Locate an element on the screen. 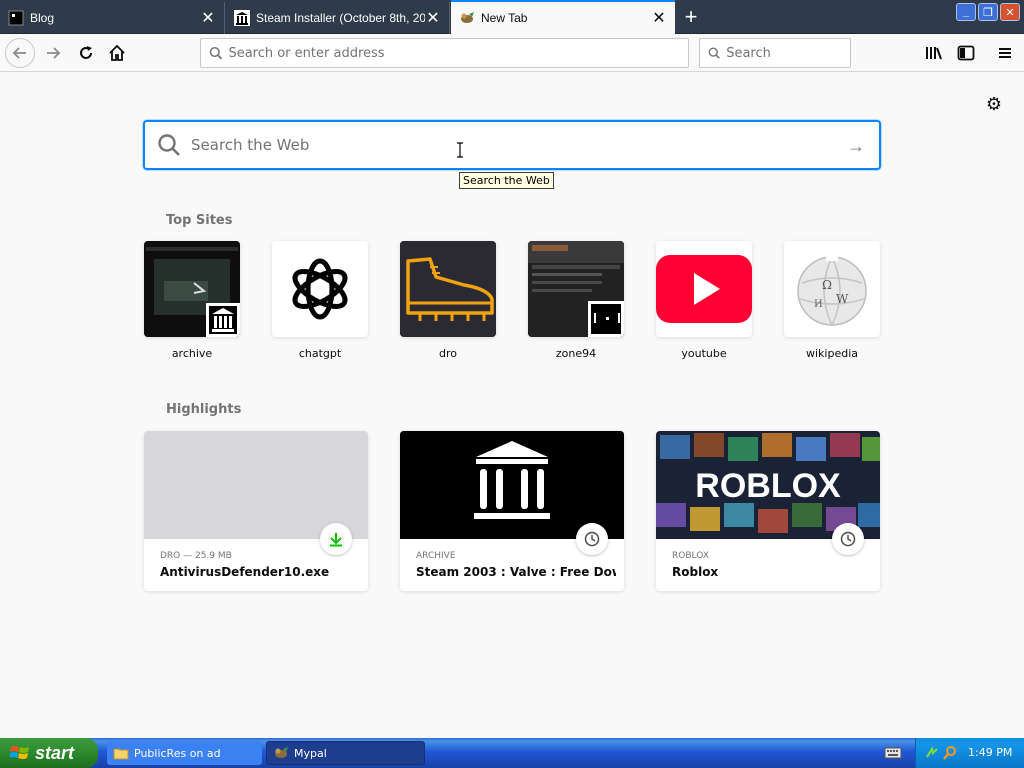 The height and width of the screenshot is (768, 1024). network-arrows-icon is located at coordinates (932, 753).